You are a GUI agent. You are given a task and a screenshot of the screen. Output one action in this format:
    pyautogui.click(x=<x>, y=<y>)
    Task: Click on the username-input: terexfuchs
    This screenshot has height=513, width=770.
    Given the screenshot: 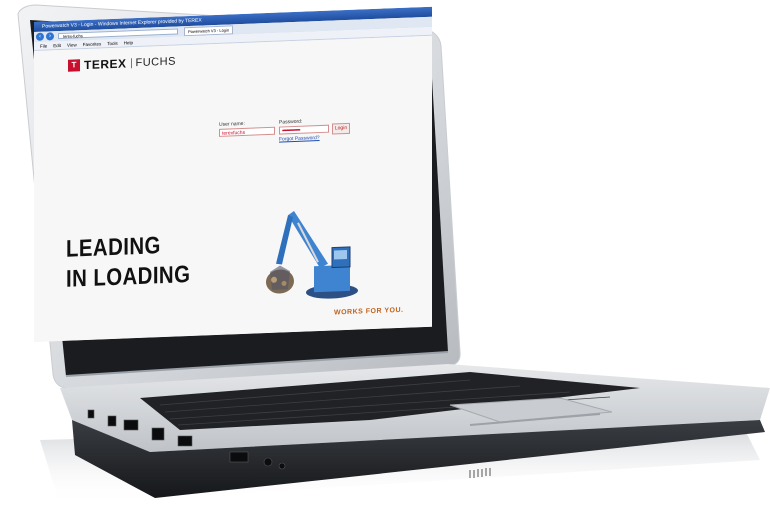 What is the action you would take?
    pyautogui.click(x=247, y=131)
    